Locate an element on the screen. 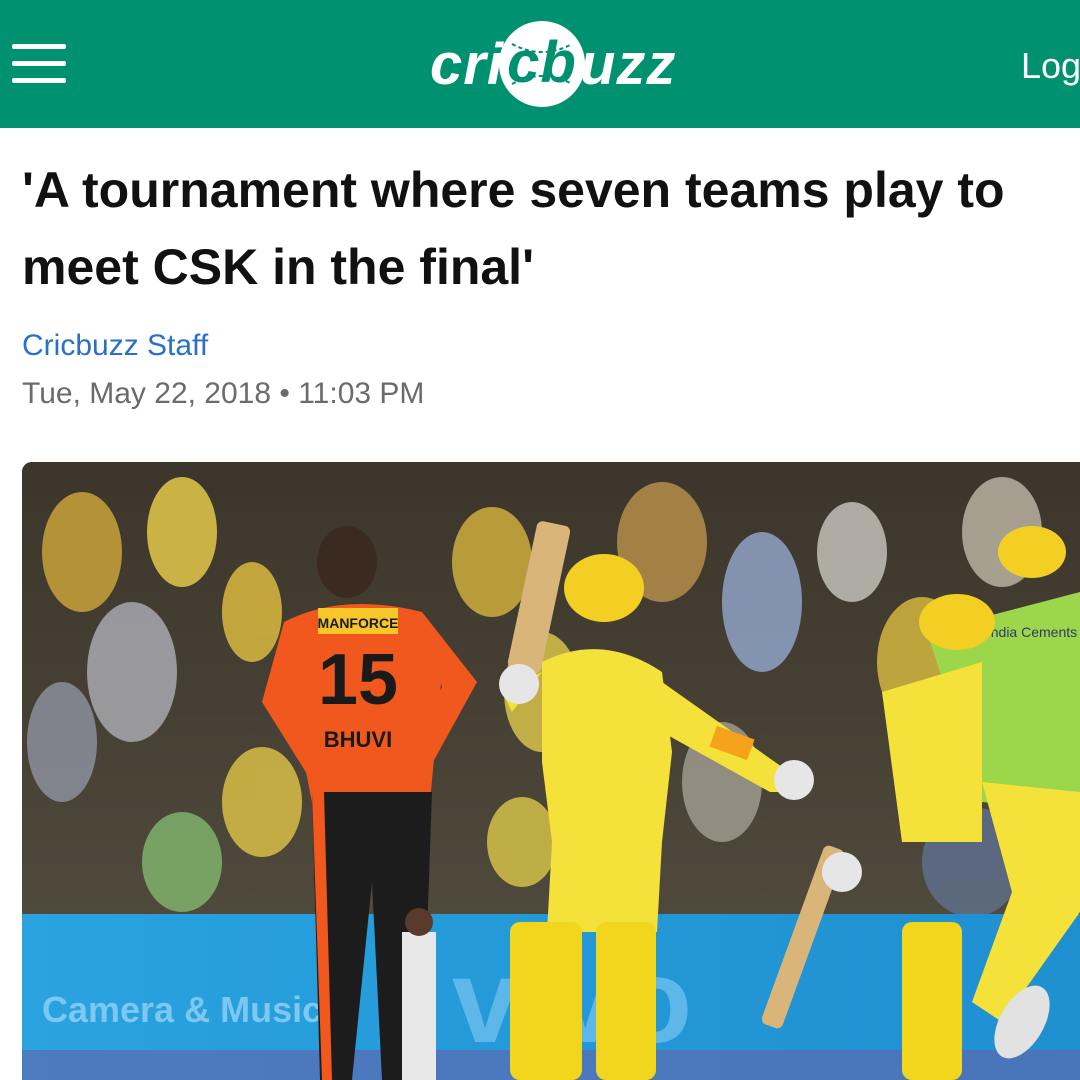 Image resolution: width=1080 pixels, height=1080 pixels. jersey-sponsor: MANFORCE is located at coordinates (358, 623).